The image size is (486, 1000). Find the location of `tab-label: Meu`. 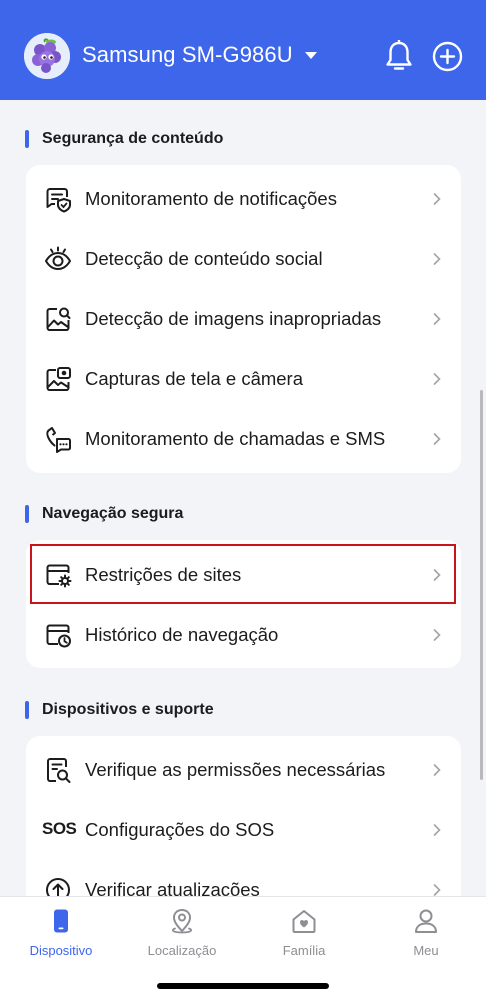

tab-label: Meu is located at coordinates (426, 950).